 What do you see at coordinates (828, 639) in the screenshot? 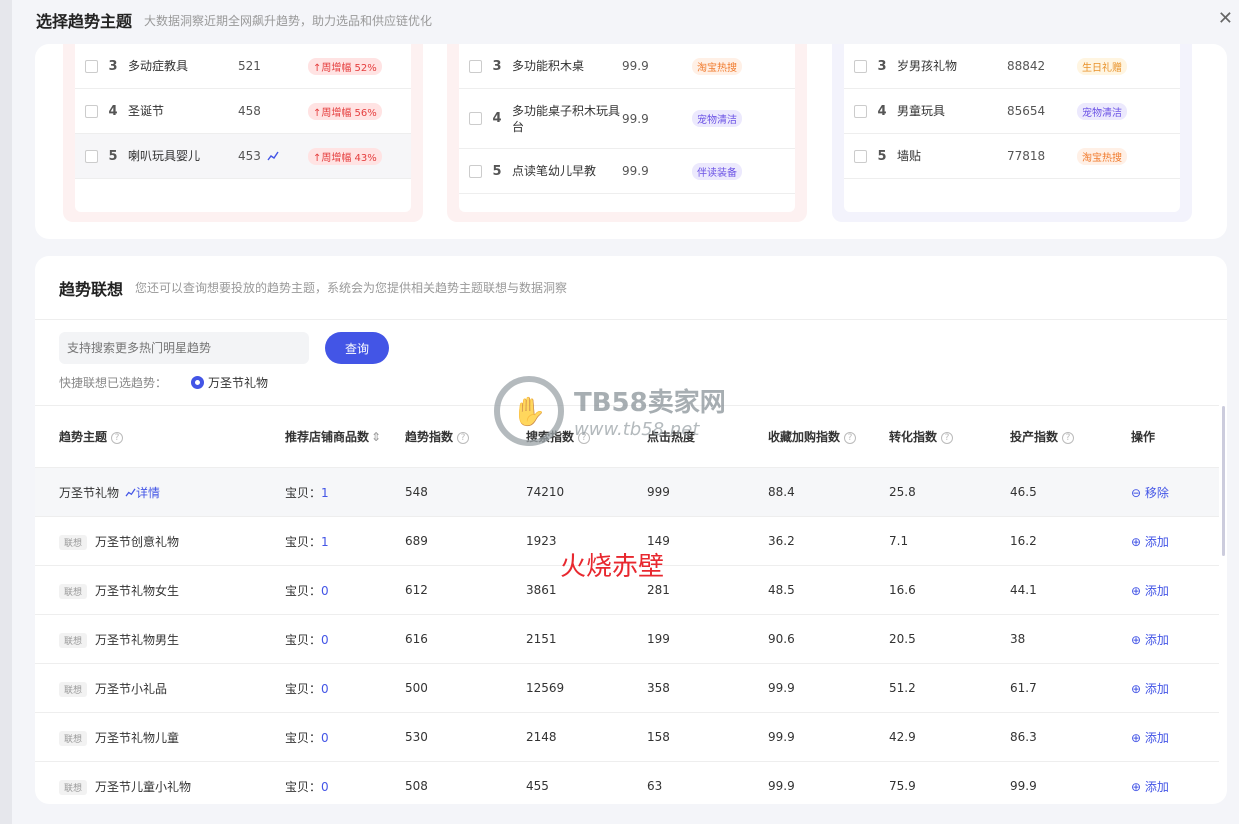
I see `fav-cart-cell: 90.6` at bounding box center [828, 639].